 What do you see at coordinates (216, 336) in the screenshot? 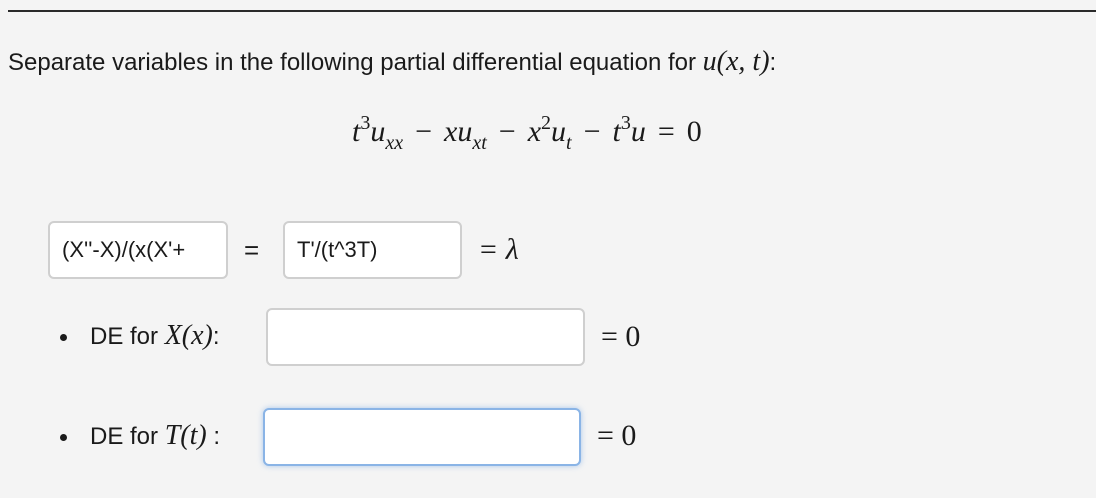
I see `de-x-label-suffix: :` at bounding box center [216, 336].